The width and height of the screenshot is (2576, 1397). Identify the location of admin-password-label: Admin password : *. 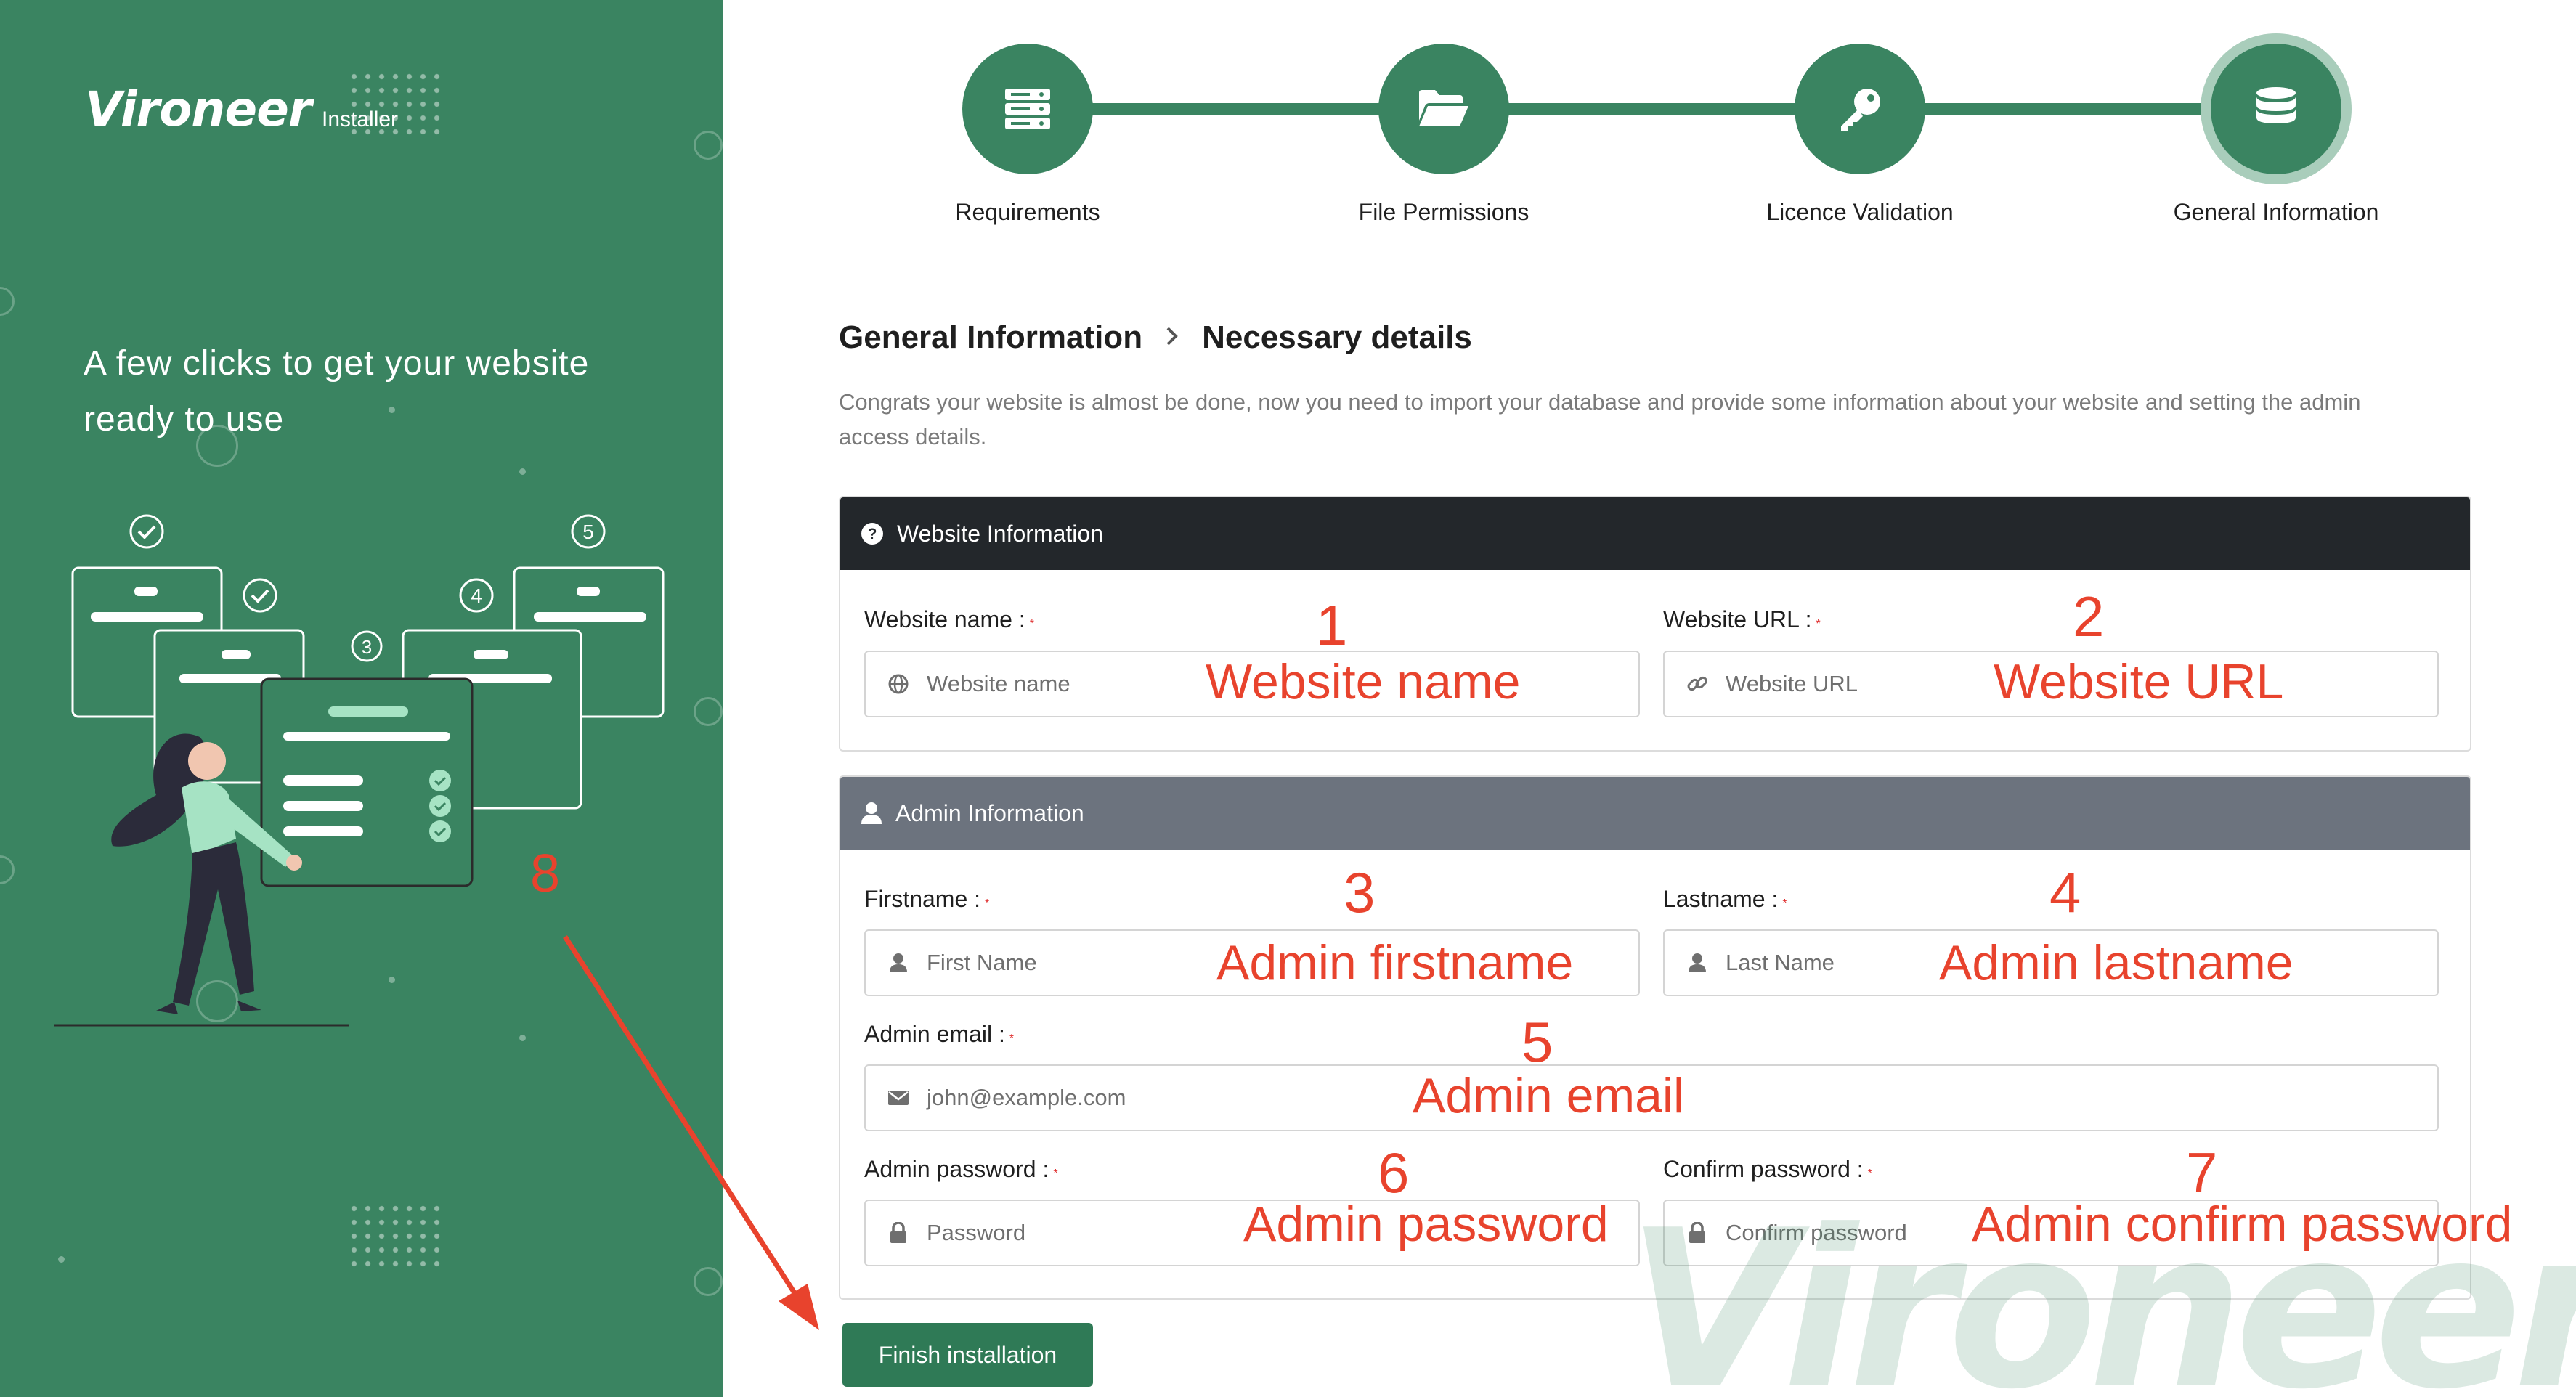
(961, 1169).